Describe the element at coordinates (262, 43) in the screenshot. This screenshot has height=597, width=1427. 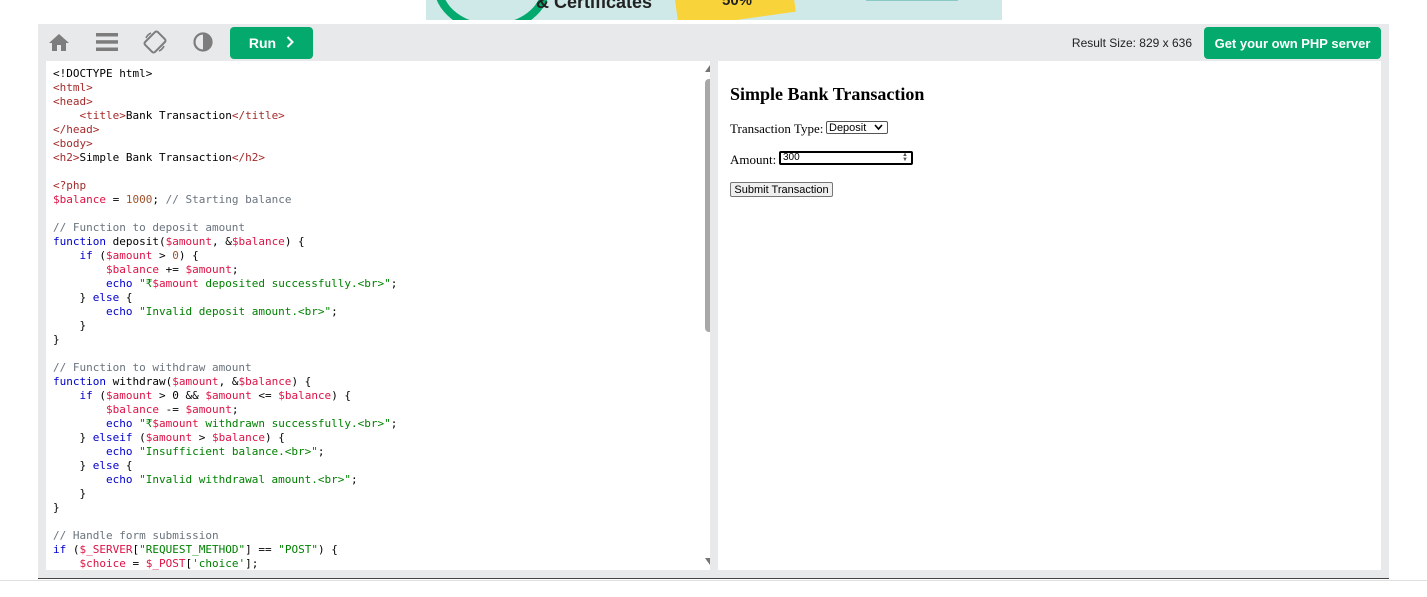
I see `run-label: Run` at that location.